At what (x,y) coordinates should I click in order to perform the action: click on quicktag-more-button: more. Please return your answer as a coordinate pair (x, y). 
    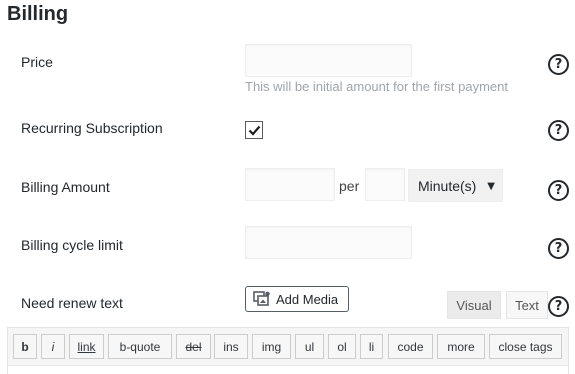
    Looking at the image, I should click on (461, 346).